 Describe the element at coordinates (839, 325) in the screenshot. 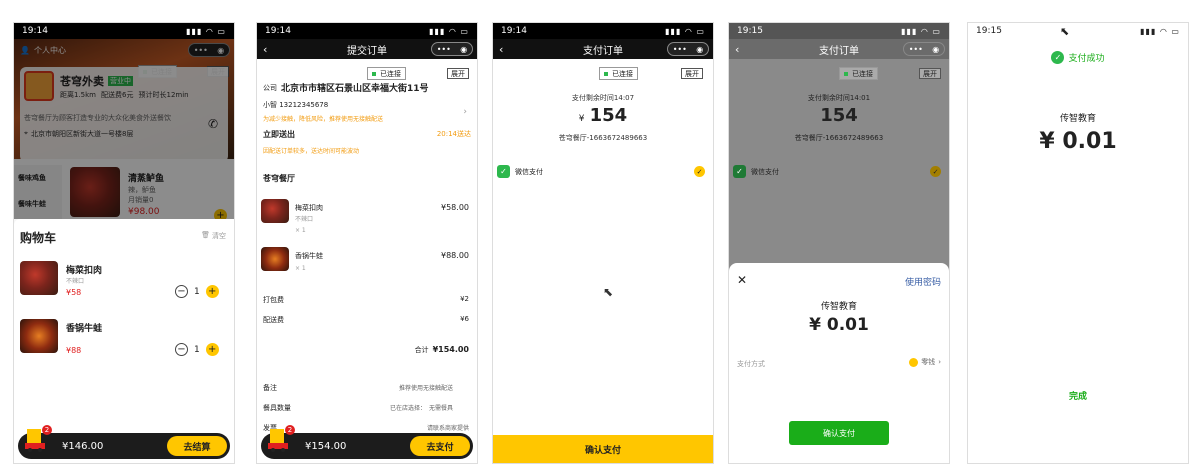

I see `pay-amount: ¥ 0.01` at that location.